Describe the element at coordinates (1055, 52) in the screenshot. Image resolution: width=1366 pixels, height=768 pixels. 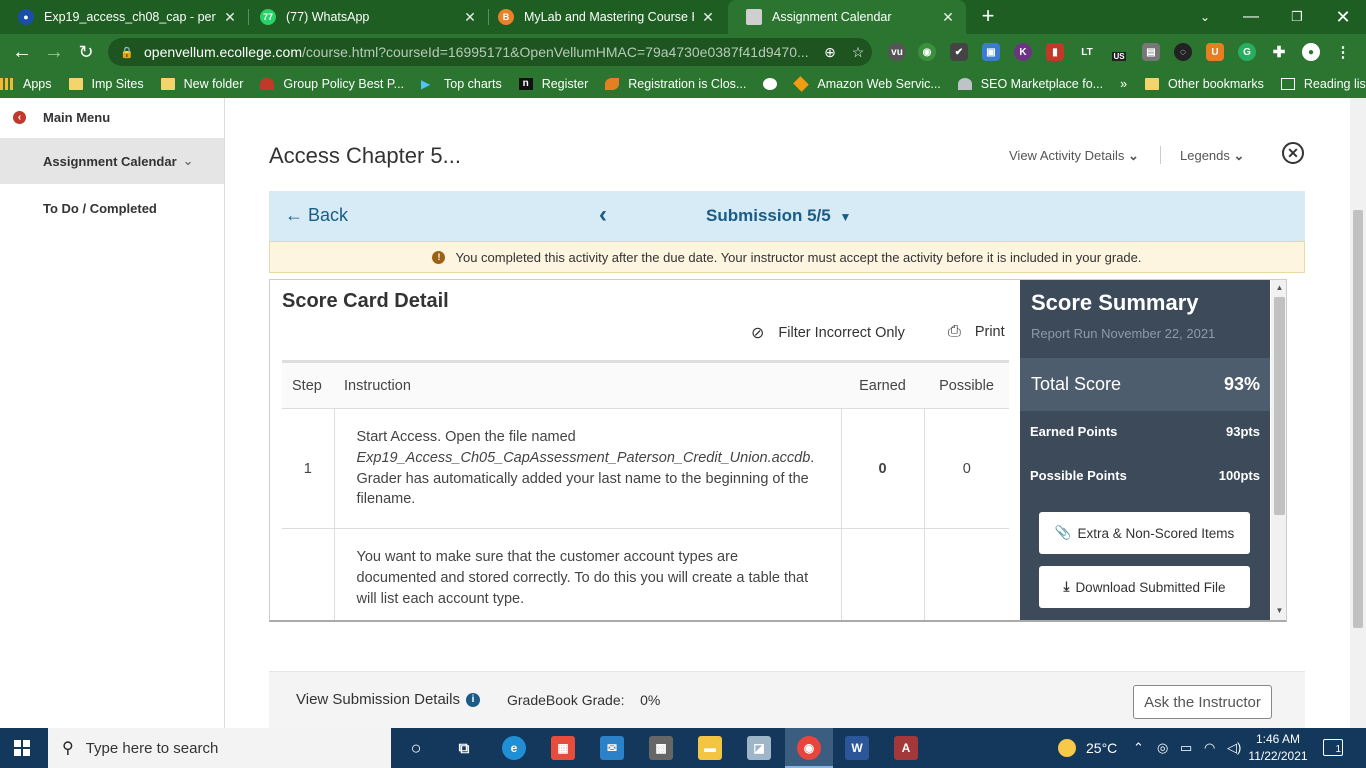
I see `extension-red-book-icon: ▮` at that location.